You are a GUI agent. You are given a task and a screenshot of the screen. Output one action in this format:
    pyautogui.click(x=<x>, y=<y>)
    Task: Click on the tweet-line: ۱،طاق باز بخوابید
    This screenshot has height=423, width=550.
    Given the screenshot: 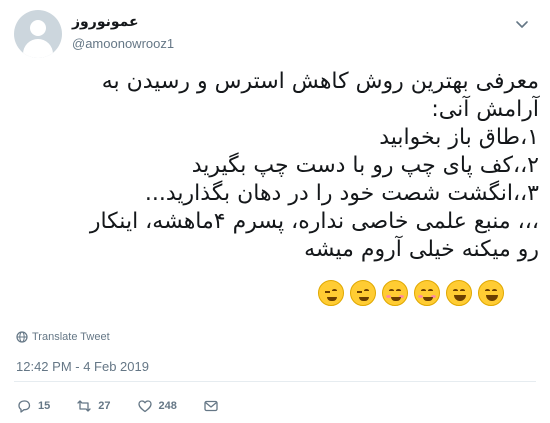 What is the action you would take?
    pyautogui.click(x=459, y=137)
    